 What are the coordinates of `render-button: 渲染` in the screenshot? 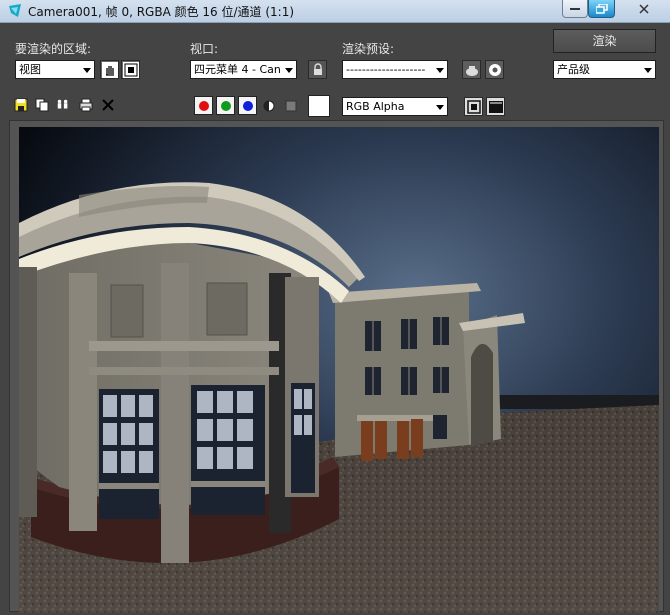 It's located at (604, 41).